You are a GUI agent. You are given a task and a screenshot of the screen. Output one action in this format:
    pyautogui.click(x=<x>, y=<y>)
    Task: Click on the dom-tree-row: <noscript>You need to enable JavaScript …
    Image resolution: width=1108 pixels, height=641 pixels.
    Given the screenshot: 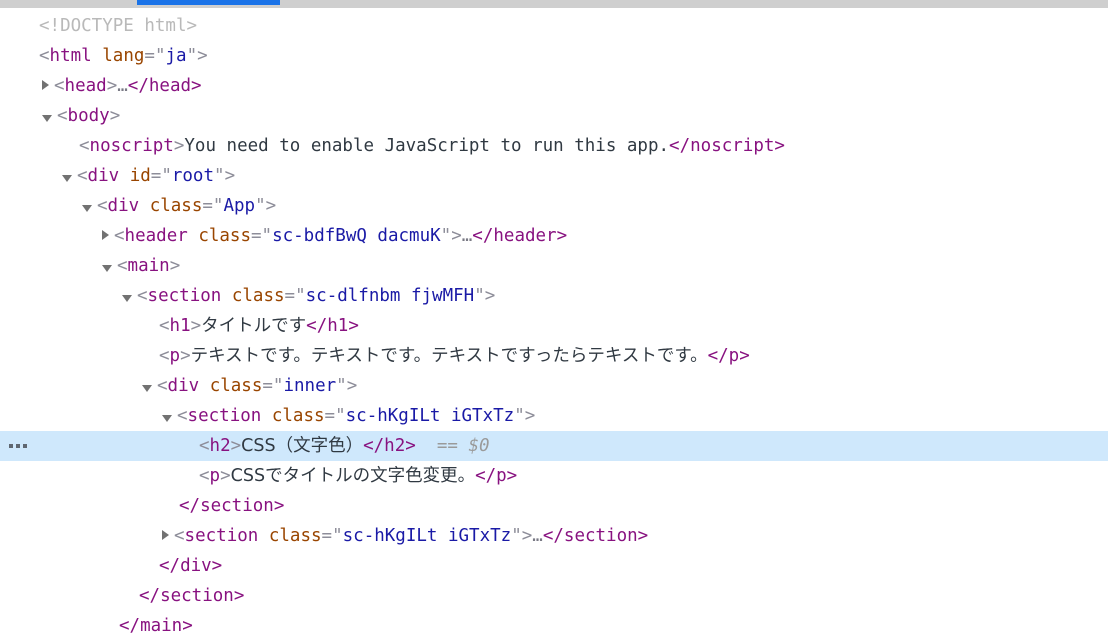 What is the action you would take?
    pyautogui.click(x=554, y=146)
    